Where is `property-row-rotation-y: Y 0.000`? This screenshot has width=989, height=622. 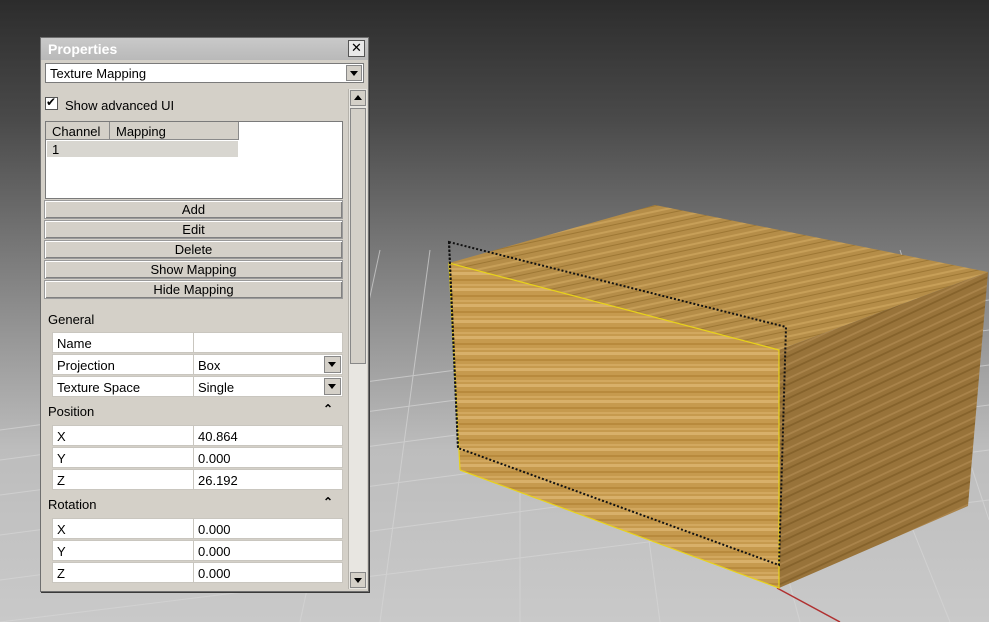
property-row-rotation-y: Y 0.000 is located at coordinates (197, 550).